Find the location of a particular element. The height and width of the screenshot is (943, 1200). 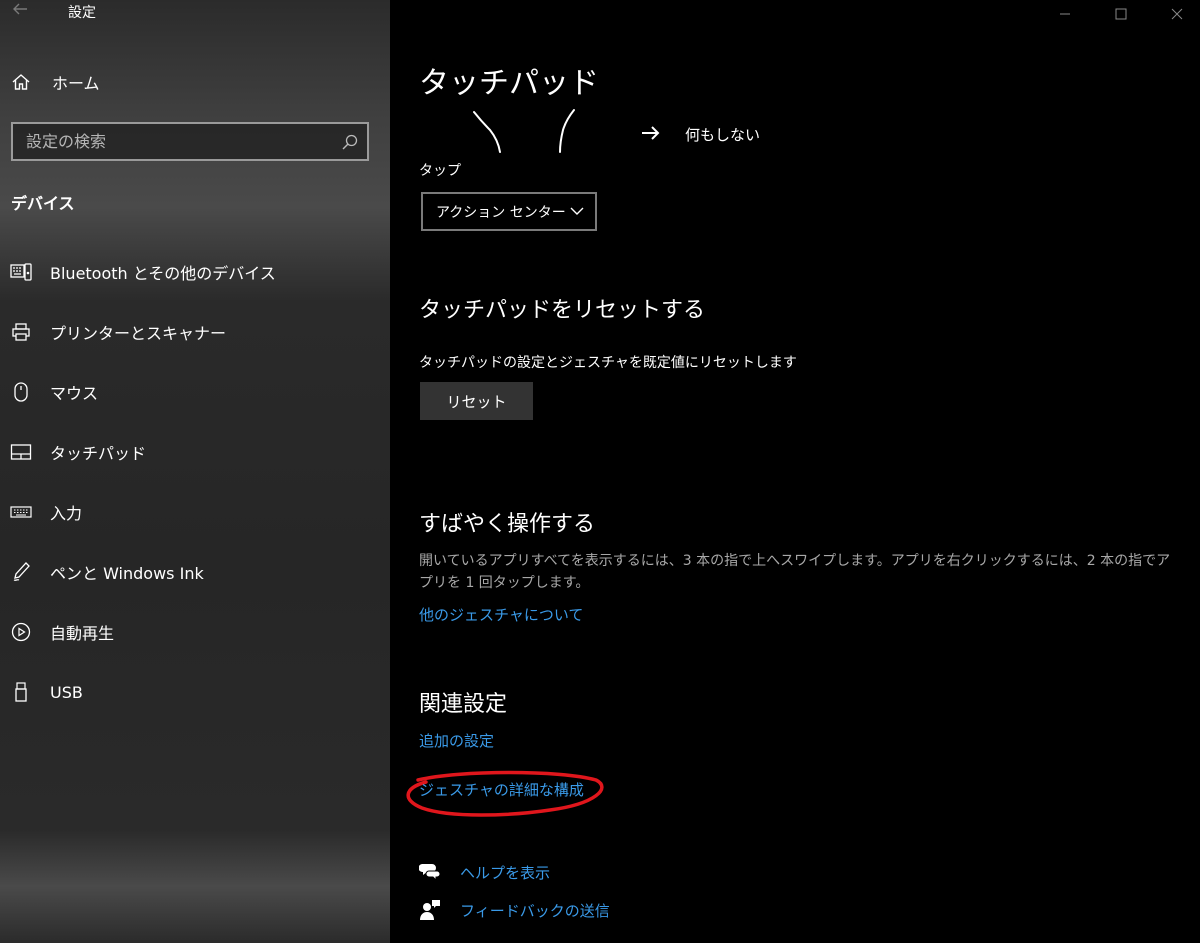

touchpad-icon is located at coordinates (21, 452).